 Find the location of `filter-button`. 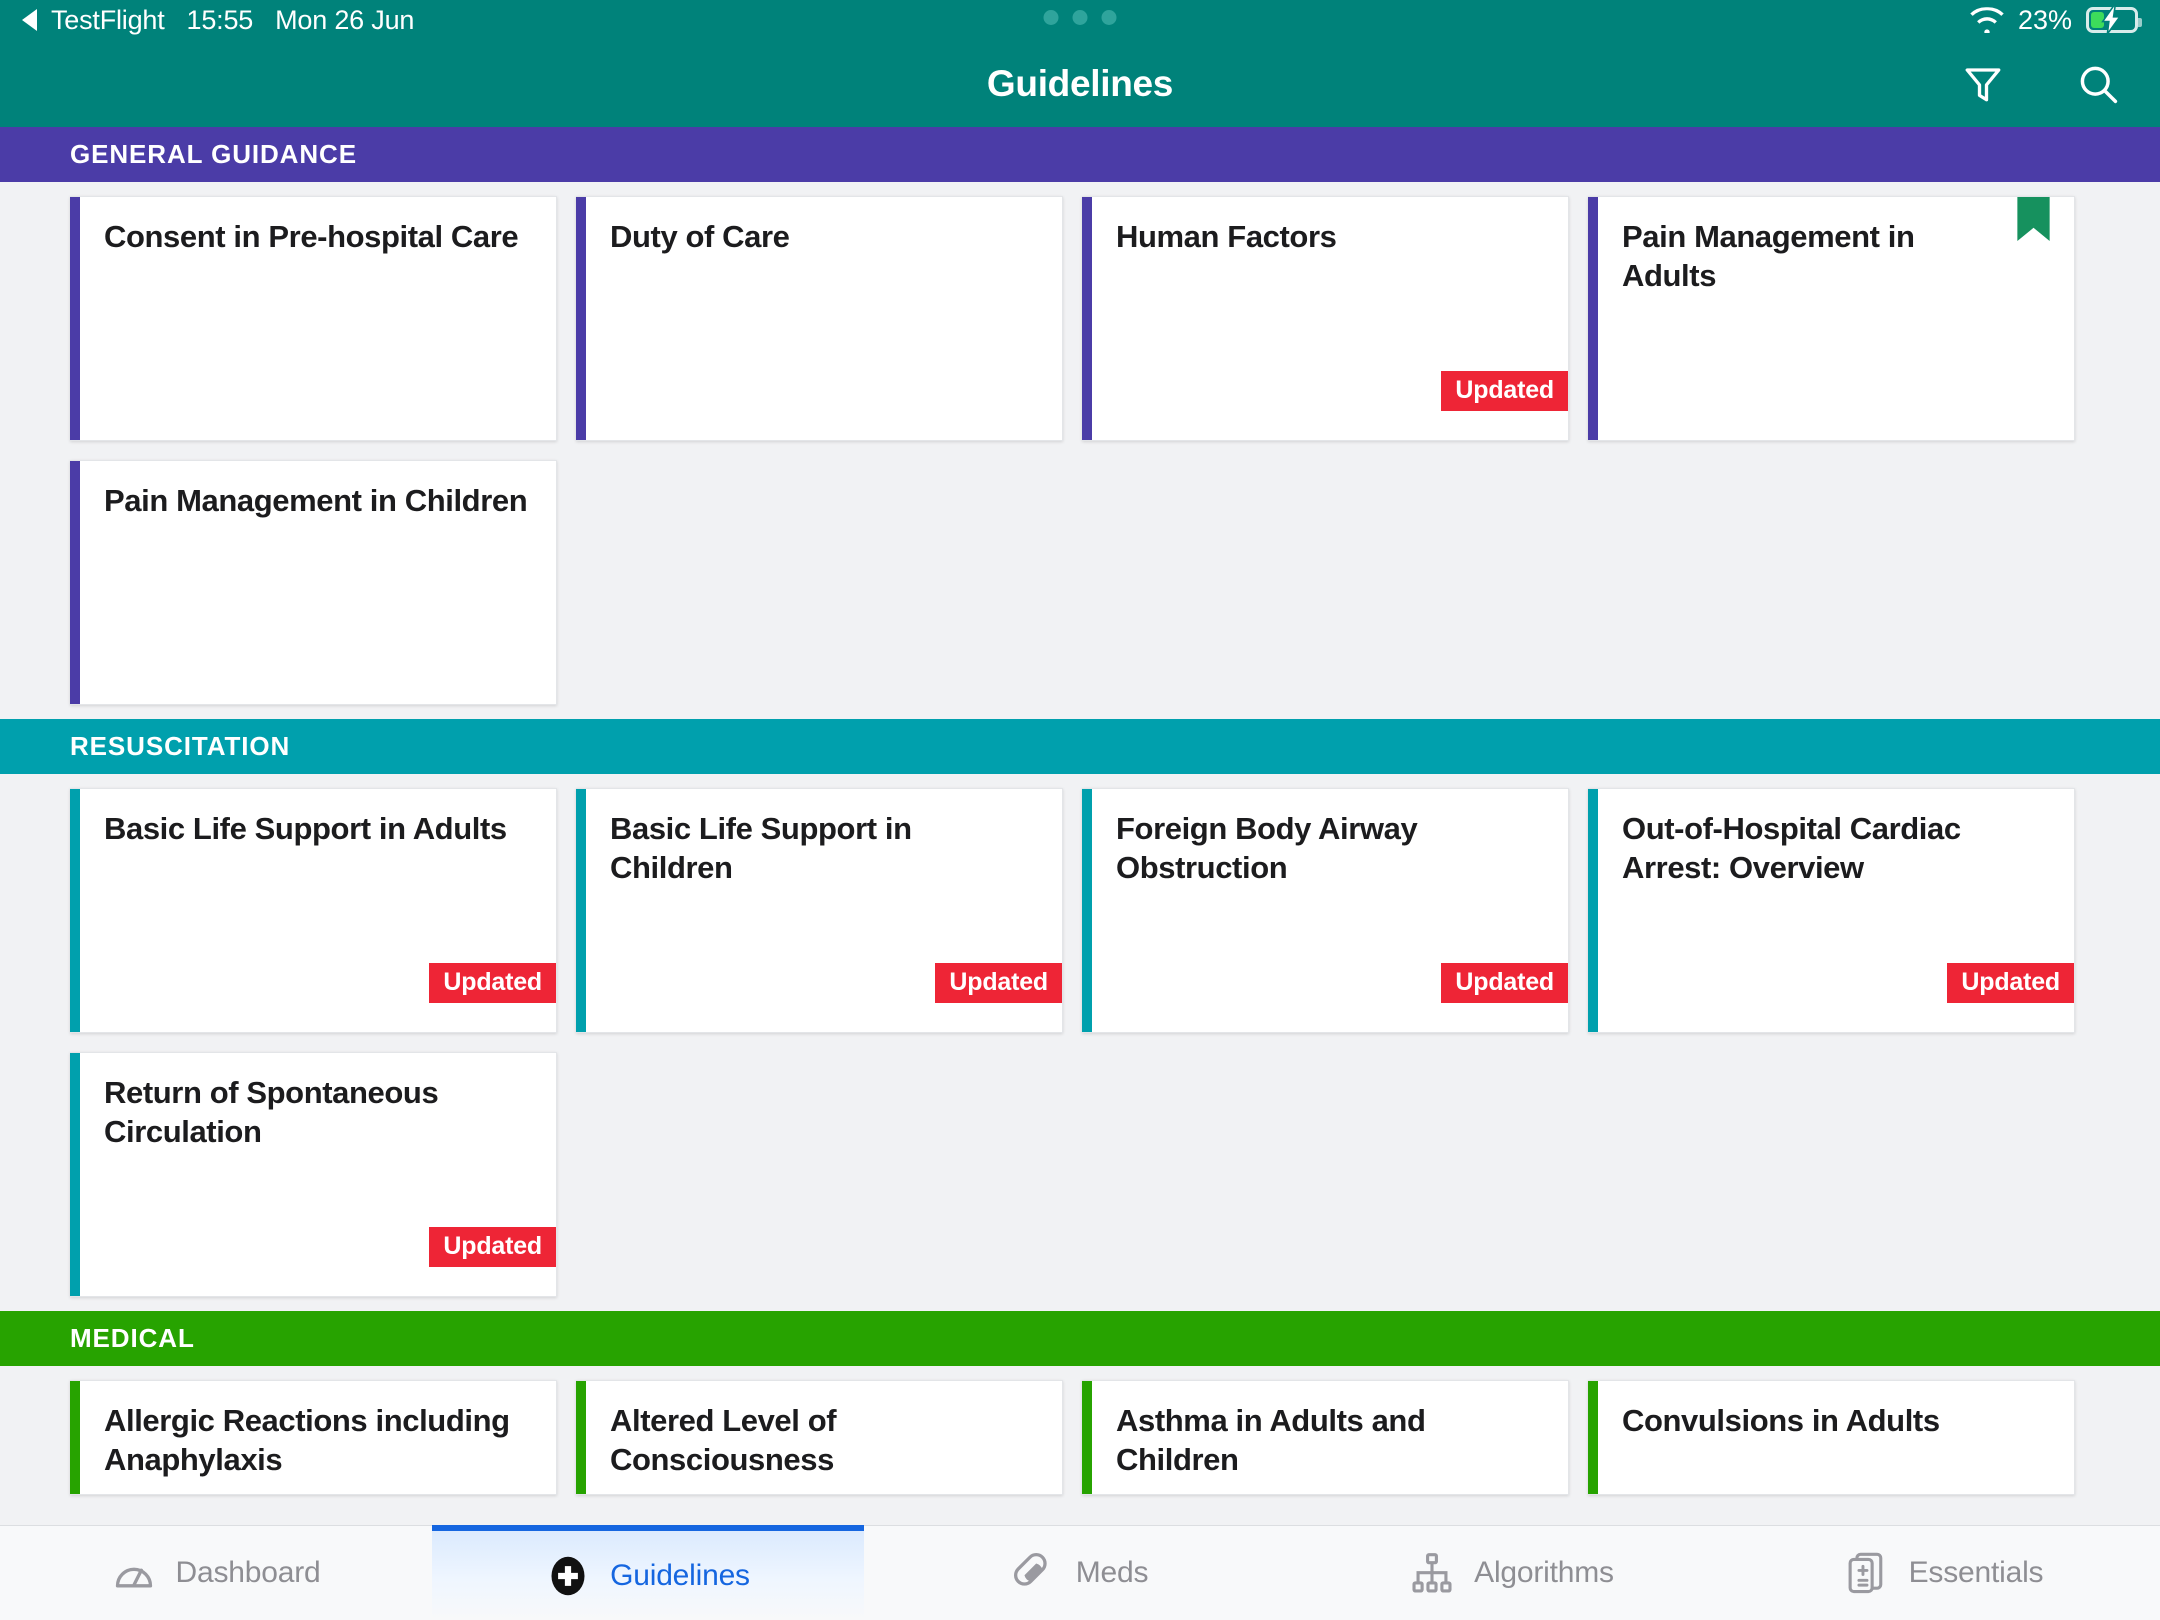

filter-button is located at coordinates (1983, 84).